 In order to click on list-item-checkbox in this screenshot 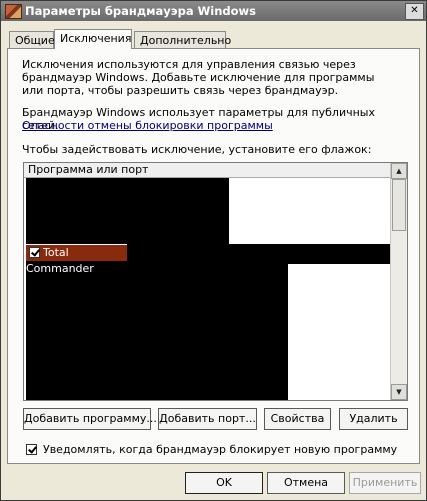, I will do `click(34, 252)`.